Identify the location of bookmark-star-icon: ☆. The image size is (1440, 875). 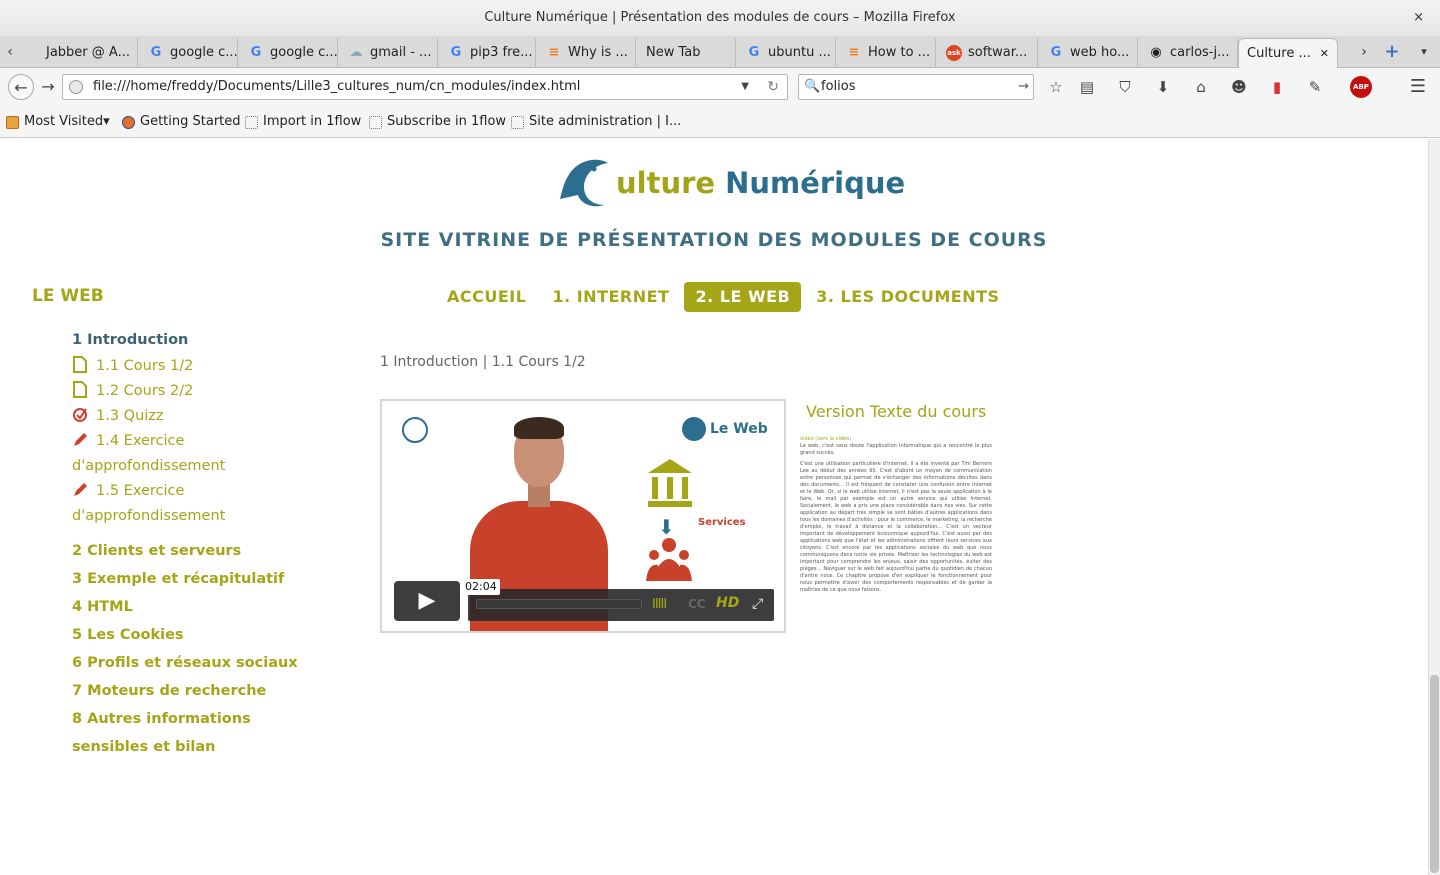
(1056, 87).